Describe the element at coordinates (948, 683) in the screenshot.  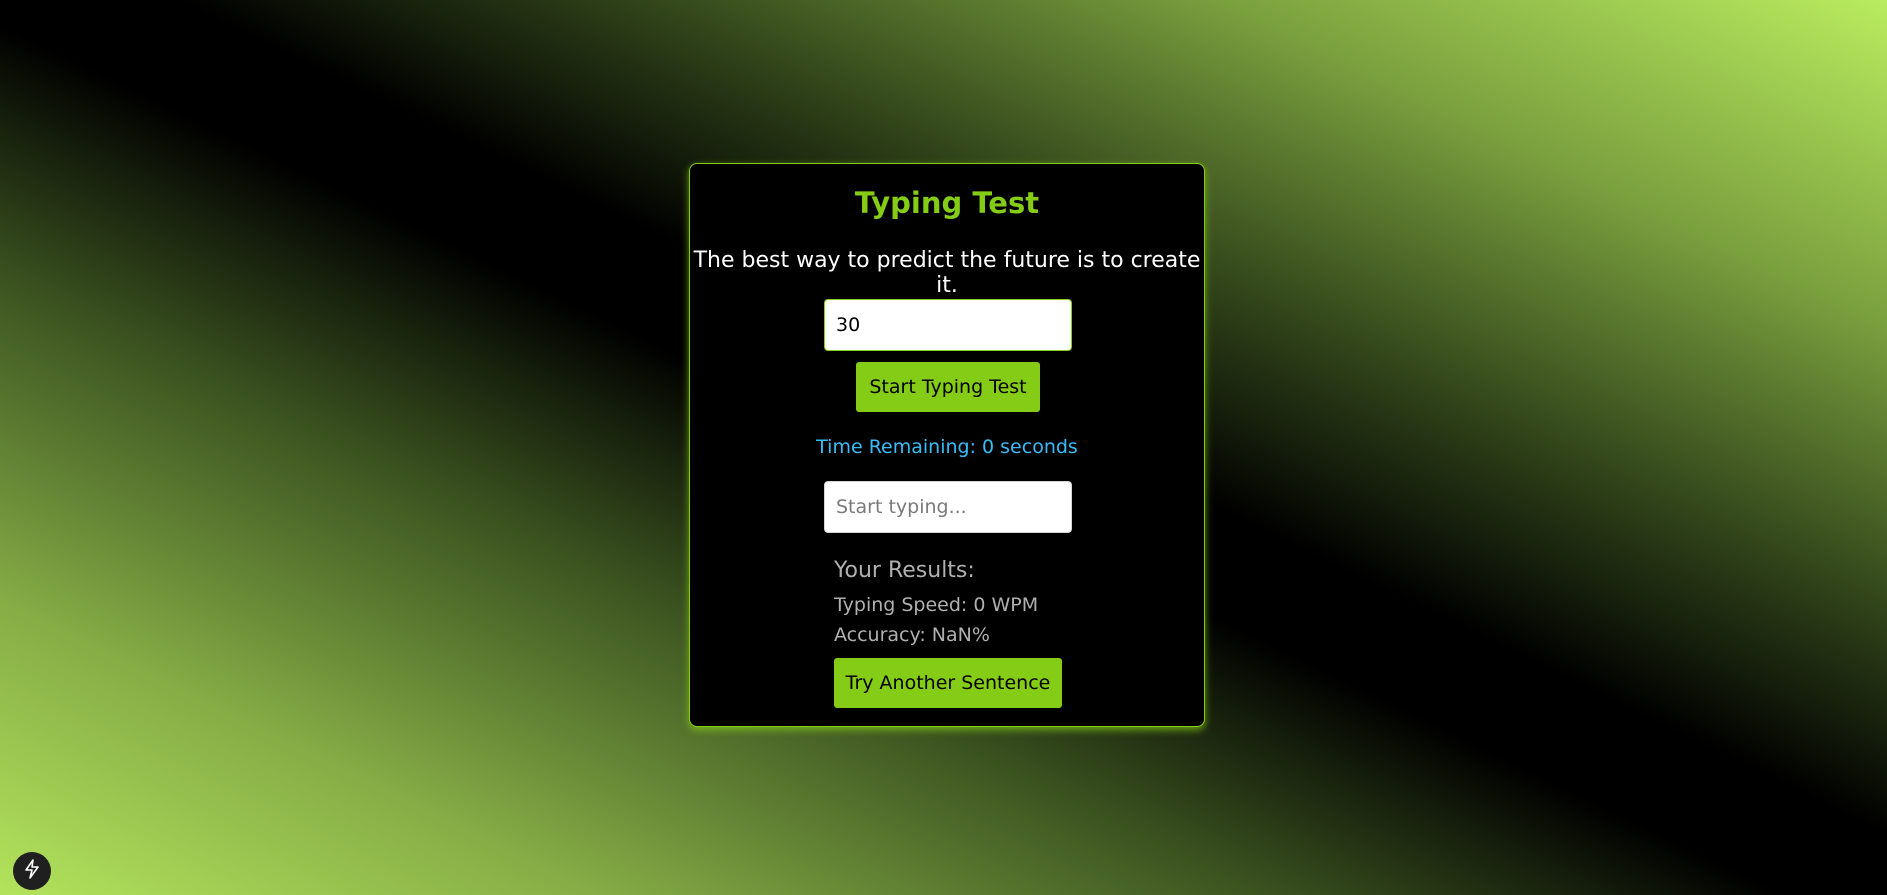
I see `try-another-sentence-button: Try Another Sentence` at that location.